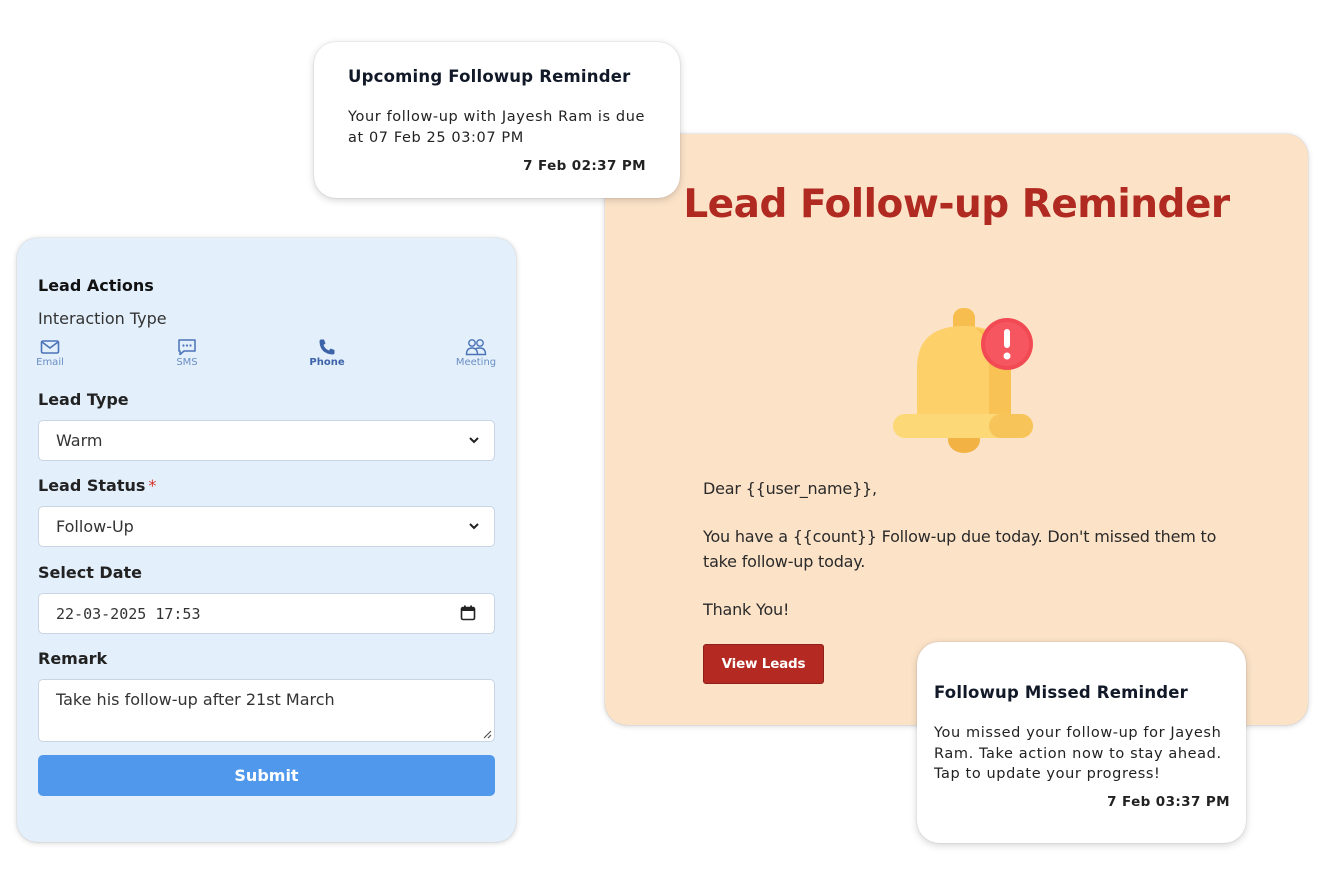 This screenshot has height=887, width=1328. I want to click on notification-time: 7 Feb 02:37 PM, so click(584, 166).